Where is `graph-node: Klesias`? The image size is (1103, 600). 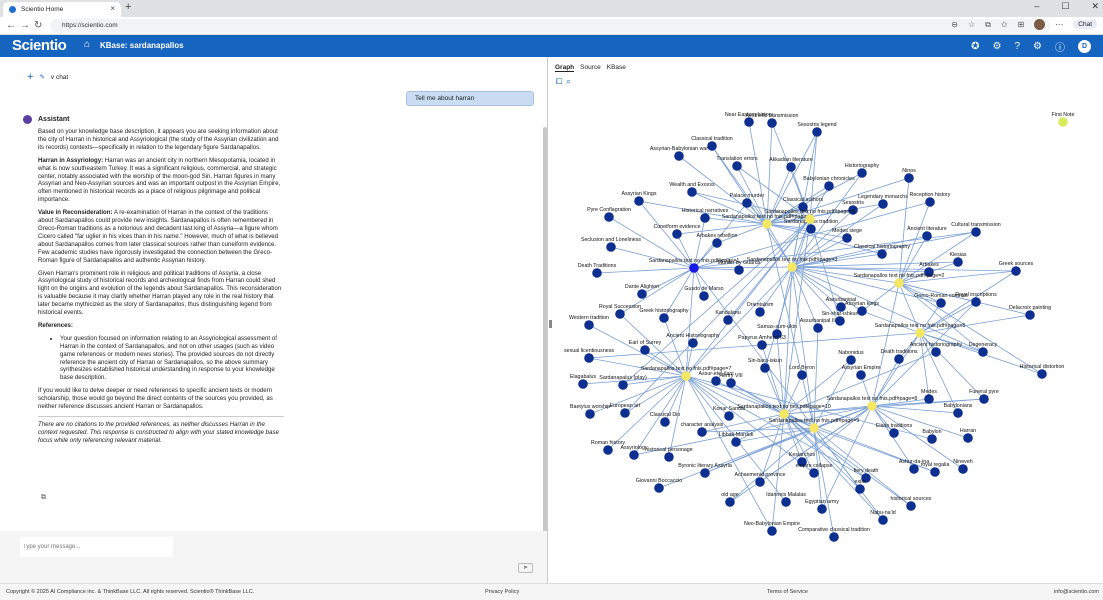 graph-node: Klesias is located at coordinates (958, 259).